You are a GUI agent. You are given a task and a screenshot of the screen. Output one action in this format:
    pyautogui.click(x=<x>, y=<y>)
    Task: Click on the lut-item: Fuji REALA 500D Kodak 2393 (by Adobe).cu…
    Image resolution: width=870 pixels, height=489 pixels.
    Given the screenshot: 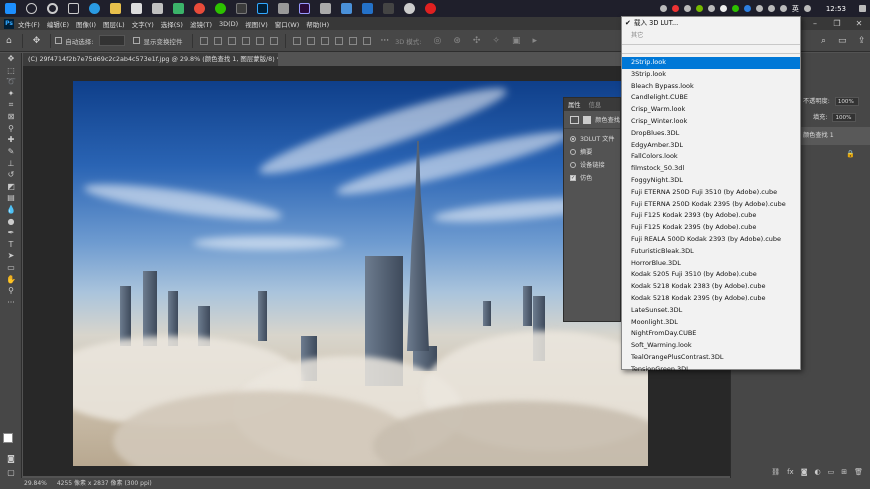 What is the action you would take?
    pyautogui.click(x=711, y=240)
    